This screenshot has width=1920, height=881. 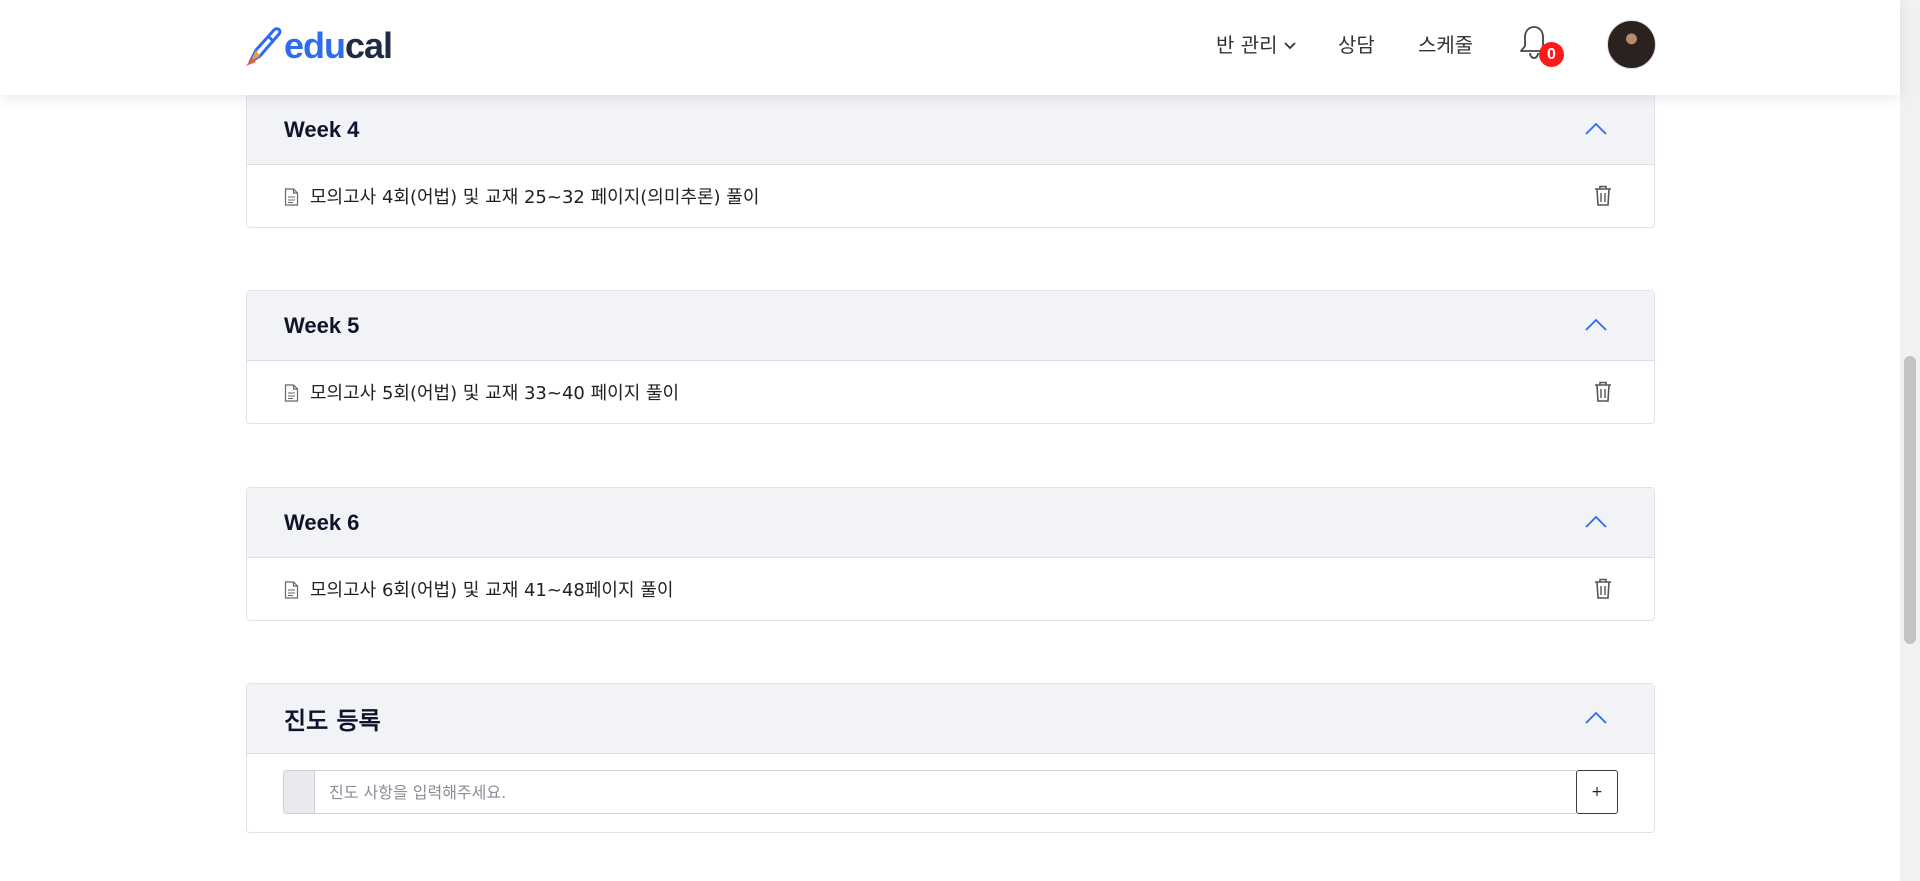 I want to click on chevron-down-icon, so click(x=1289, y=46).